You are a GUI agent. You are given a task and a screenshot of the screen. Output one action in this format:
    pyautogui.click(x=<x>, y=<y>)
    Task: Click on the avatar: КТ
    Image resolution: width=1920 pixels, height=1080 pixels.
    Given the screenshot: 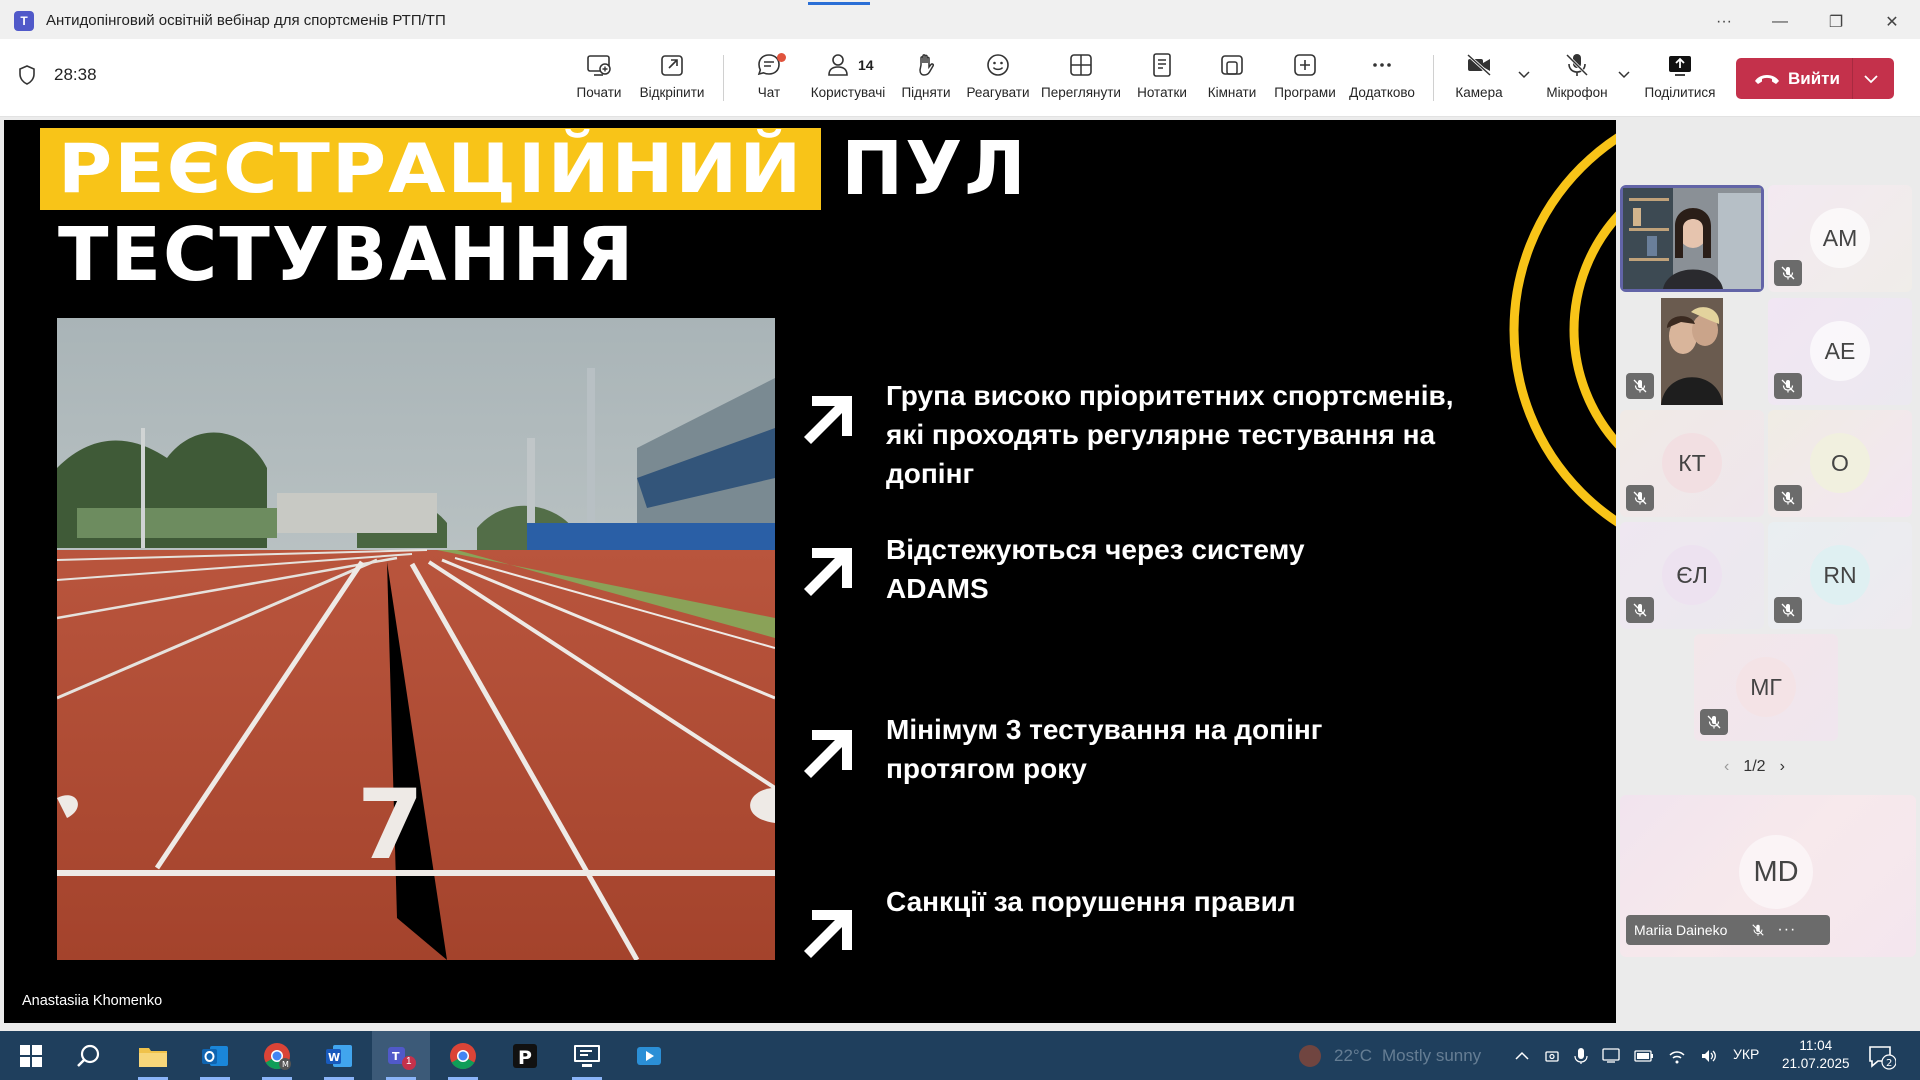 What is the action you would take?
    pyautogui.click(x=1692, y=463)
    